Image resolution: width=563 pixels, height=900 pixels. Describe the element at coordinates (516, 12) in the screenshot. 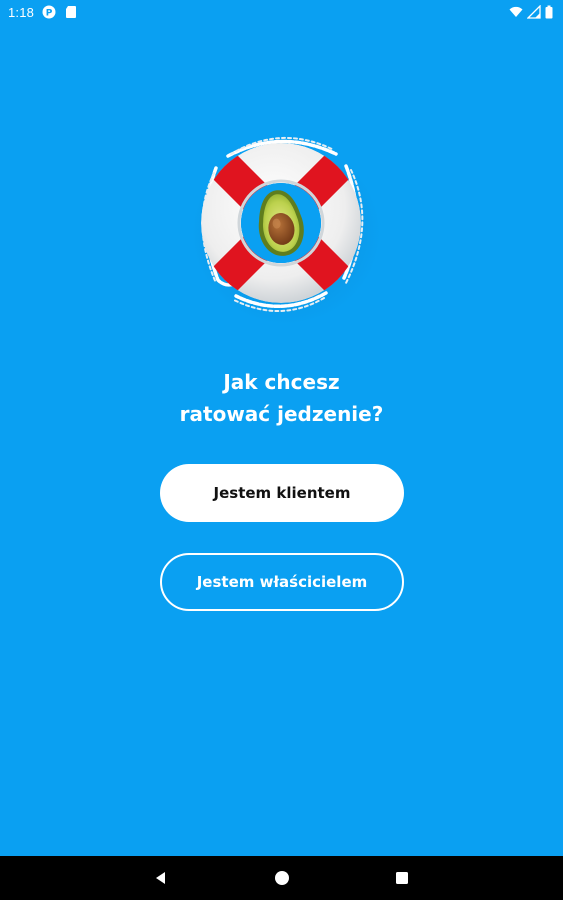

I see `wifi-icon` at that location.